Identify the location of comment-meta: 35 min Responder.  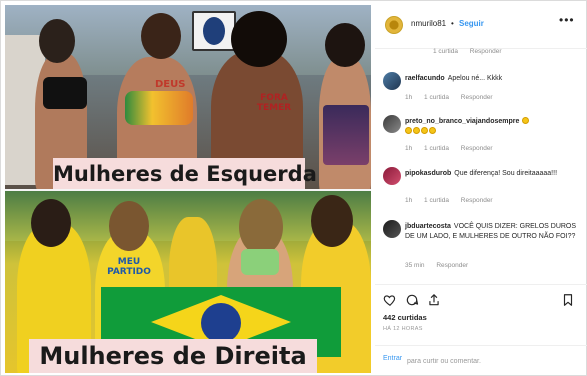
(441, 265).